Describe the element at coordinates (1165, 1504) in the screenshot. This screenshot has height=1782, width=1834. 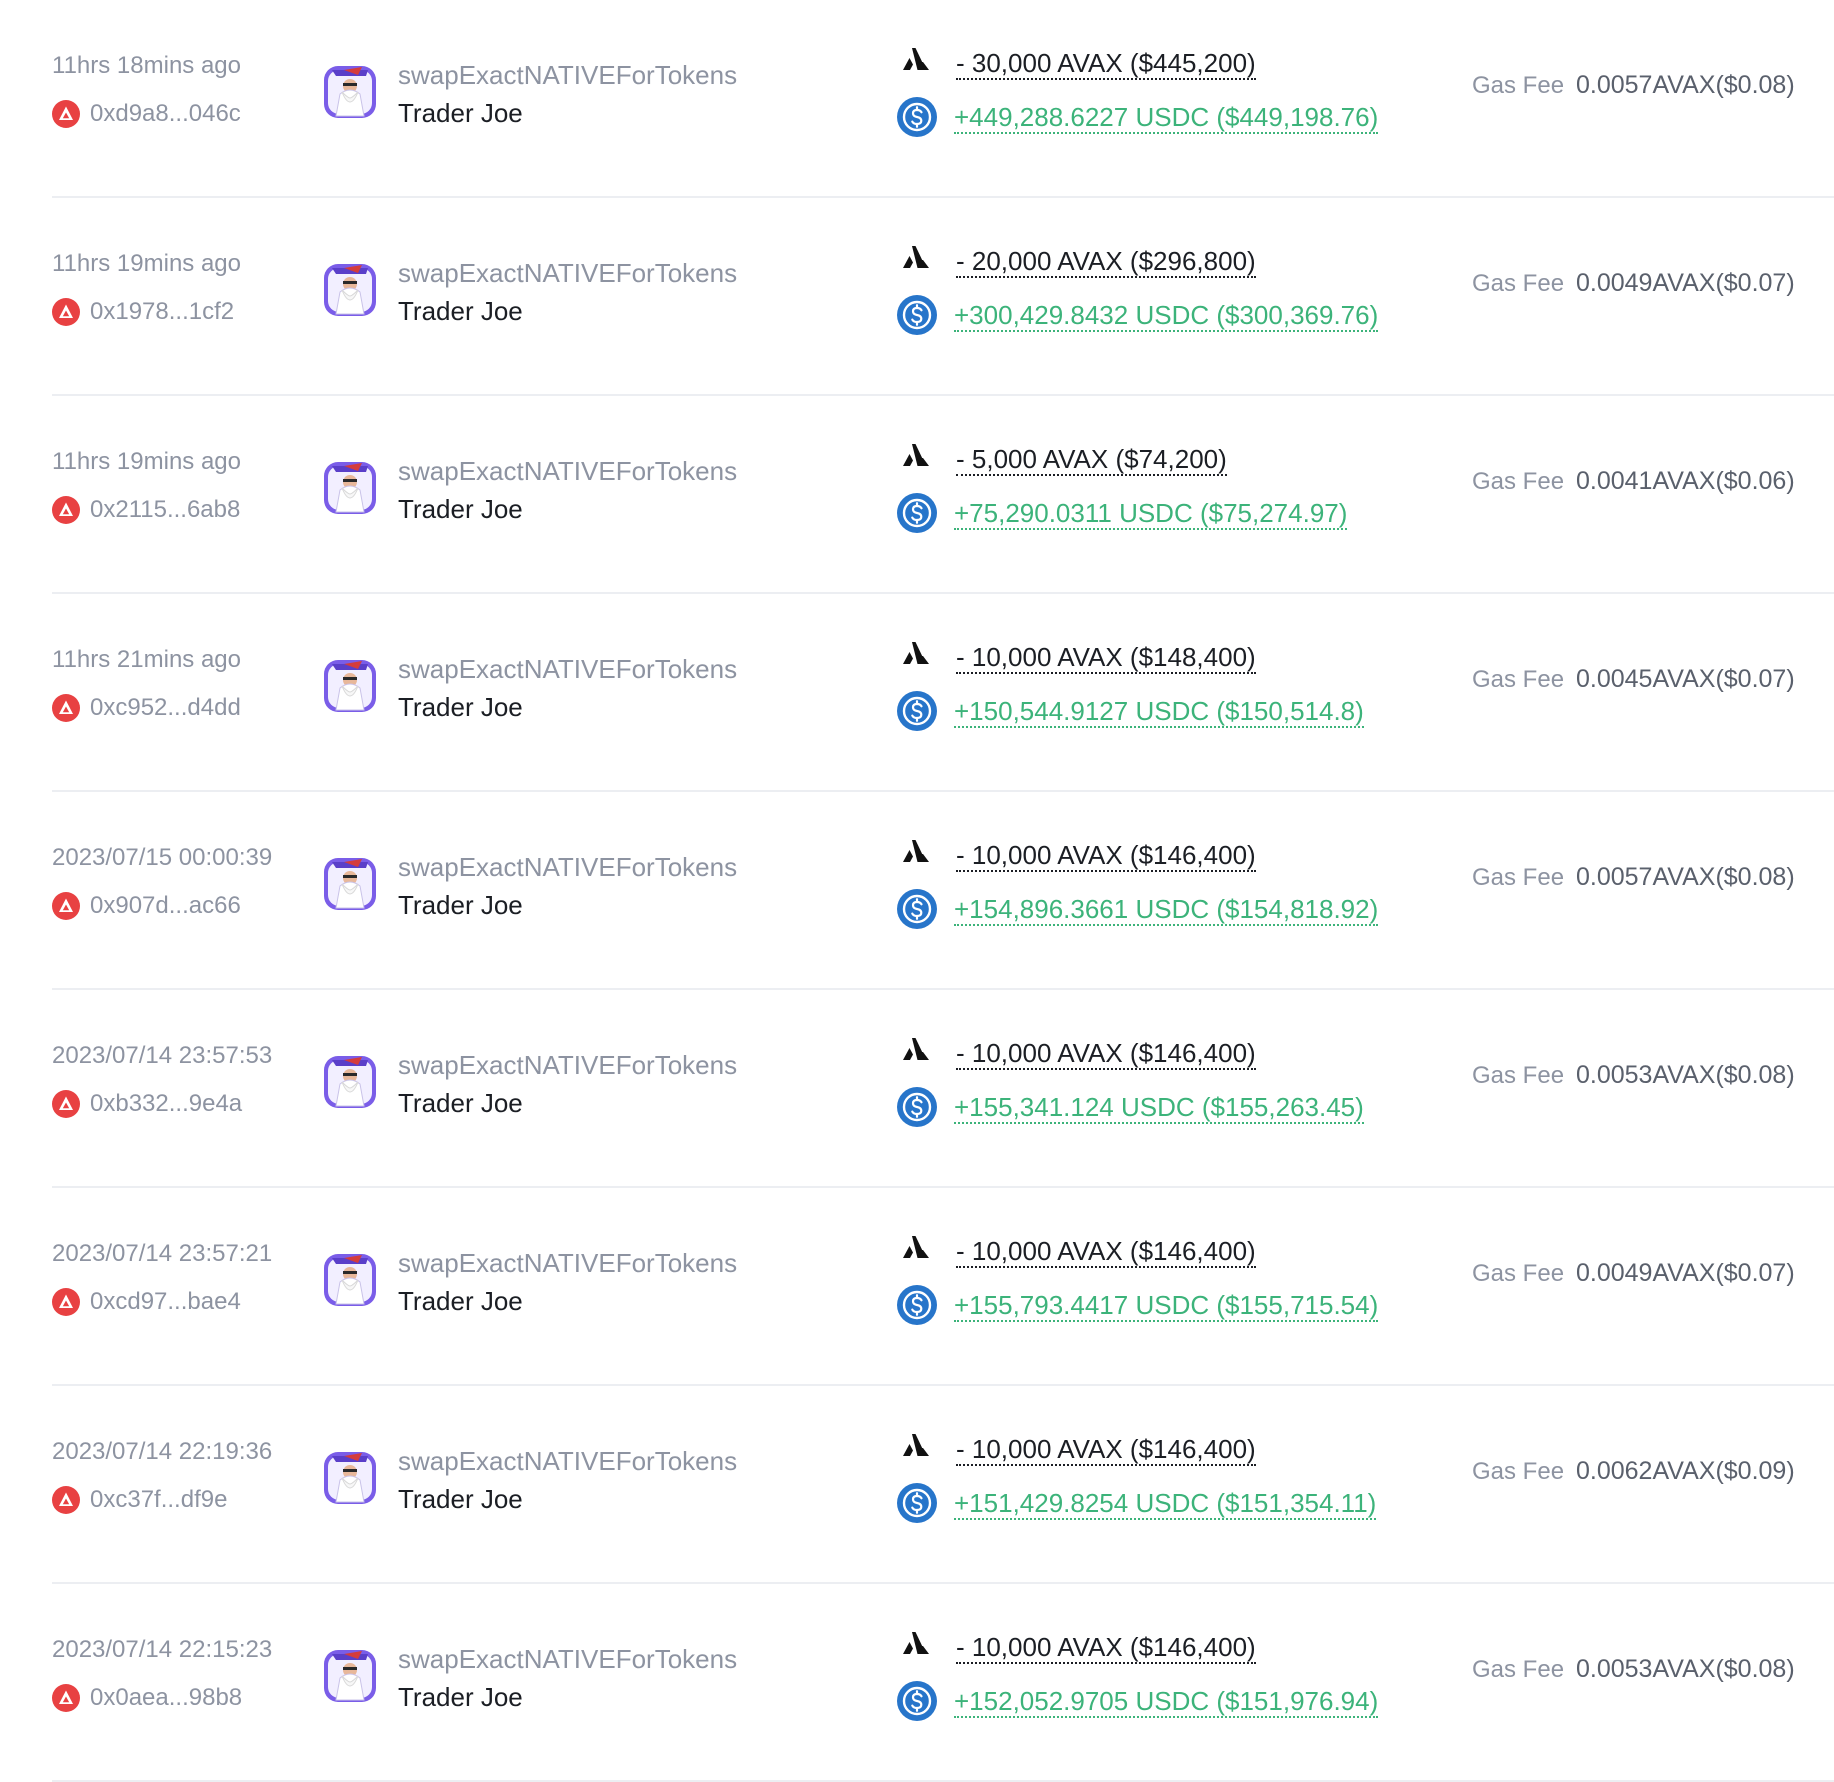
I see `token-in-amount: +151,429.8254 USDC ($151,354.11)` at that location.